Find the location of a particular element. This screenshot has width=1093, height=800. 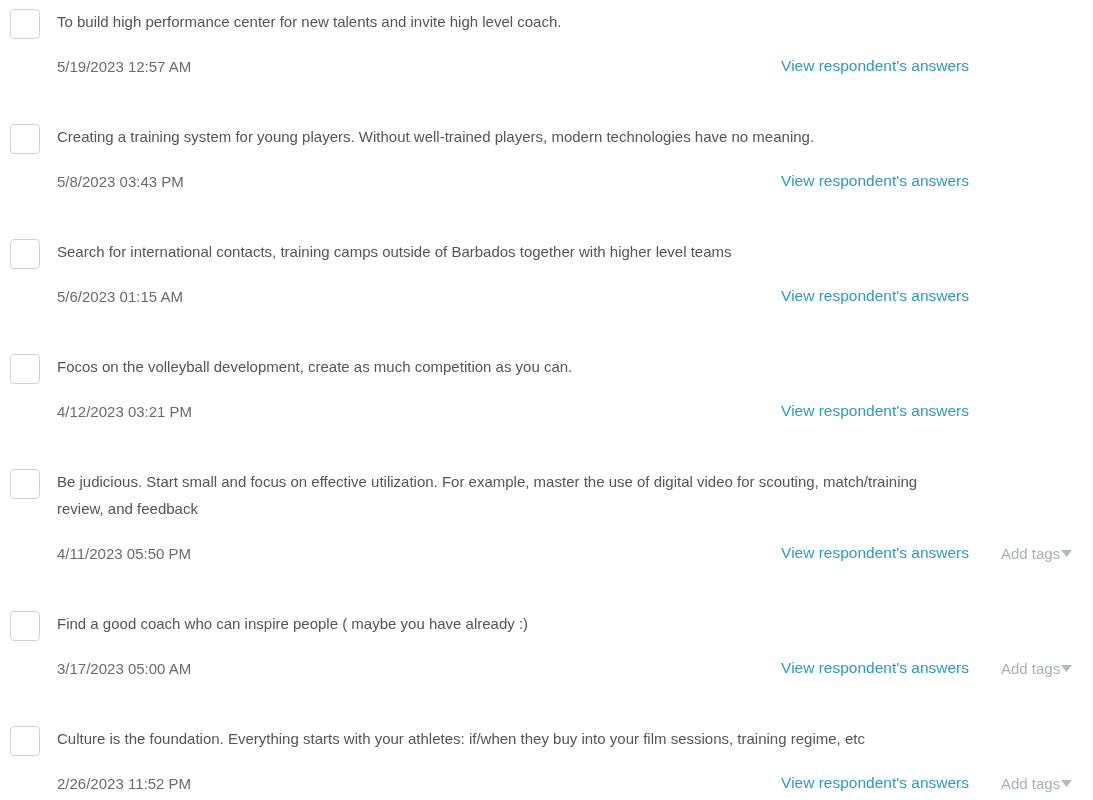

answer-text: To build high performance center for new talents and invite high level coach. is located at coordinates (310, 22).